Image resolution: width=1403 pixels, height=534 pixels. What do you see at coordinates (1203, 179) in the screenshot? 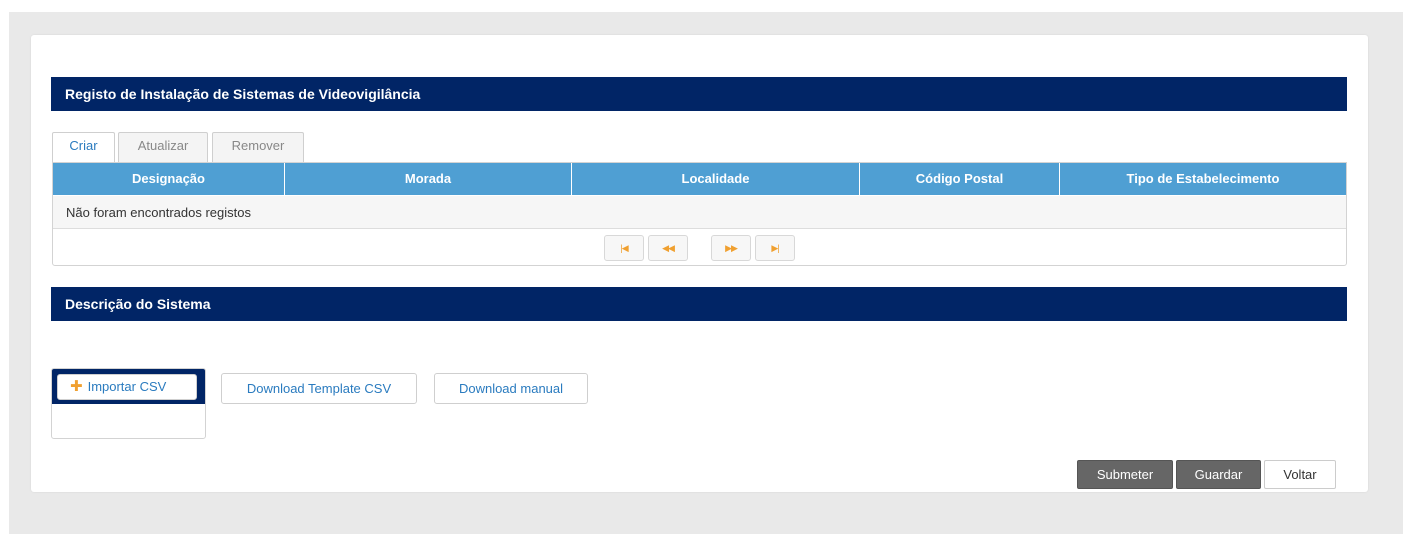
I see `column-header-tipo-estabelecimento: Tipo de Estabelecimento` at bounding box center [1203, 179].